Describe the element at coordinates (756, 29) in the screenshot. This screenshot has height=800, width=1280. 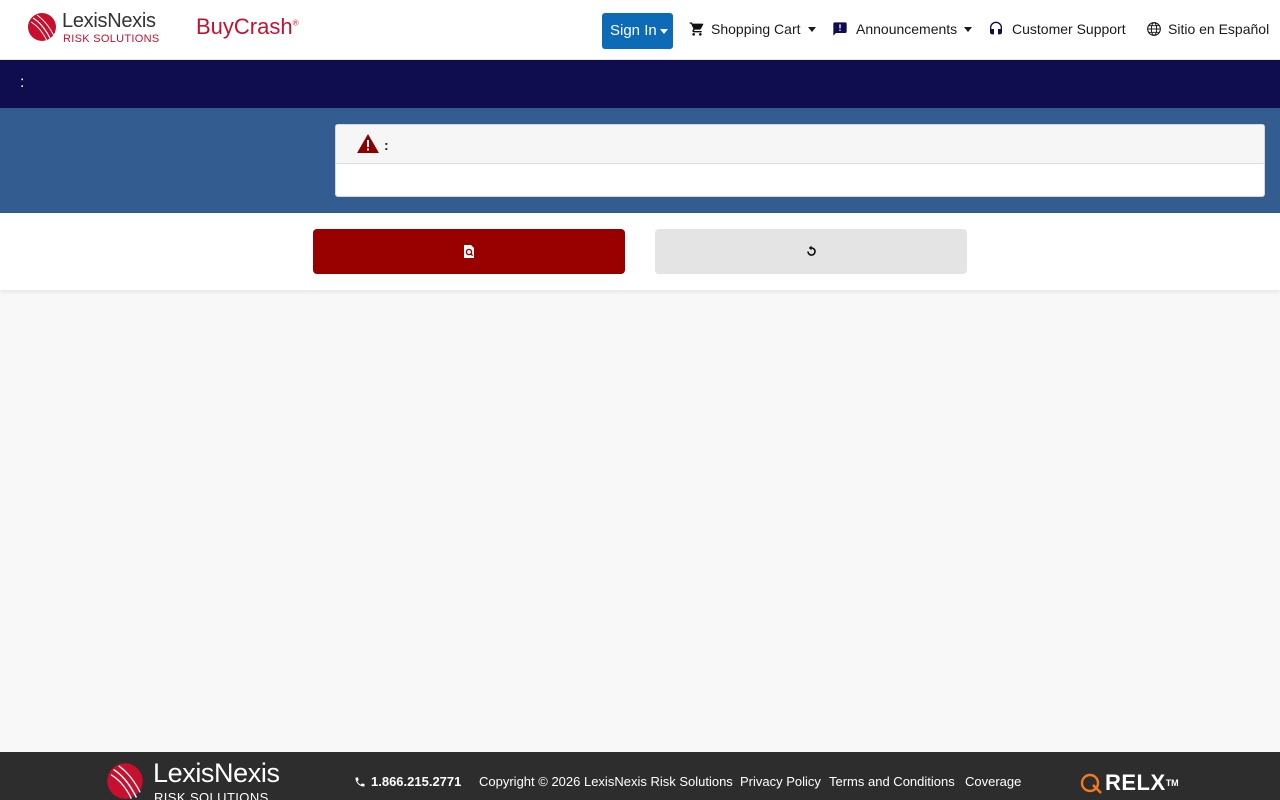
I see `shopping-cart-label: Shopping Cart` at that location.